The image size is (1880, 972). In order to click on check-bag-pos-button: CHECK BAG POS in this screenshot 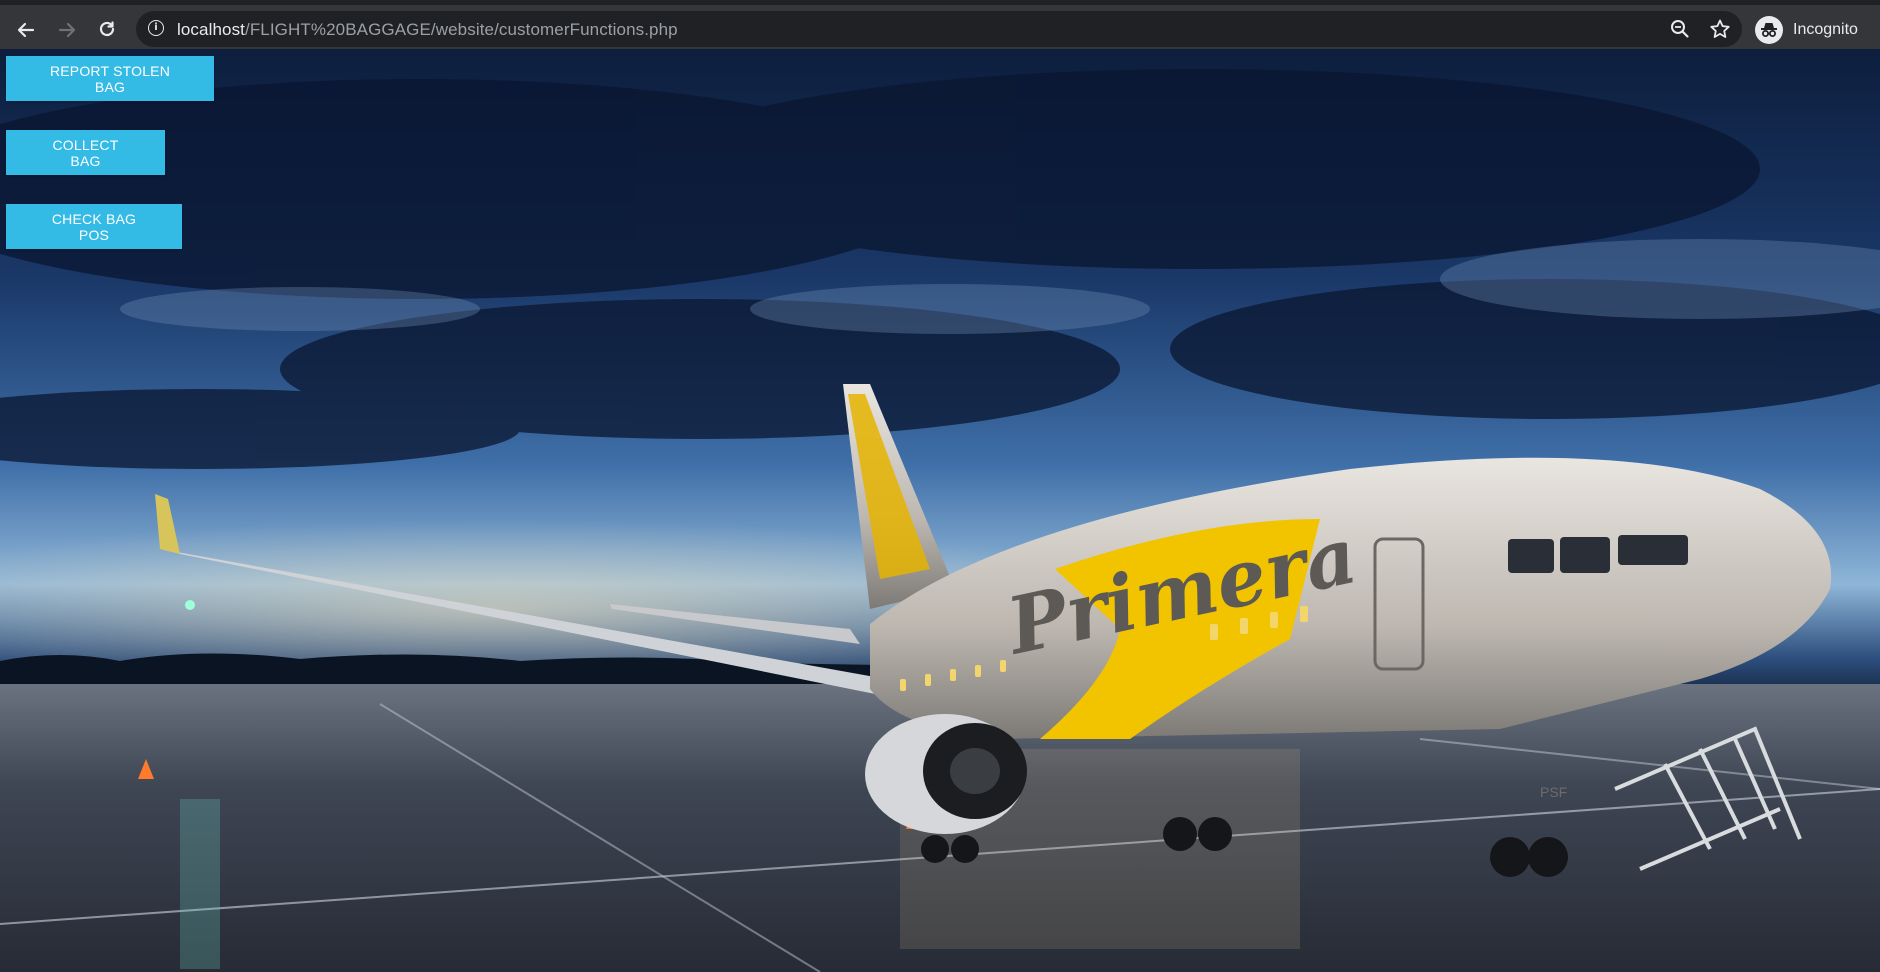, I will do `click(94, 226)`.